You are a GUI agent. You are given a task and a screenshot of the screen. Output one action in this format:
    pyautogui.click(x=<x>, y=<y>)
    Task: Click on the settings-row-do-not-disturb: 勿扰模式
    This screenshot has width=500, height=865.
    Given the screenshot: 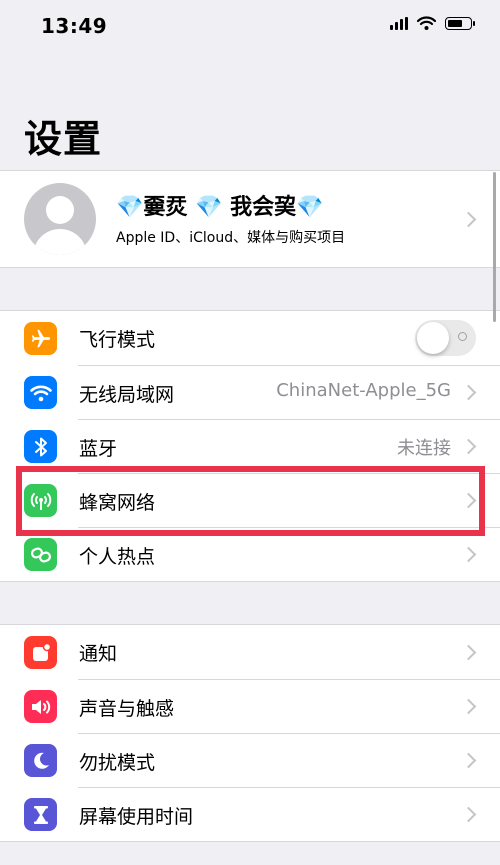 What is the action you would take?
    pyautogui.click(x=250, y=760)
    